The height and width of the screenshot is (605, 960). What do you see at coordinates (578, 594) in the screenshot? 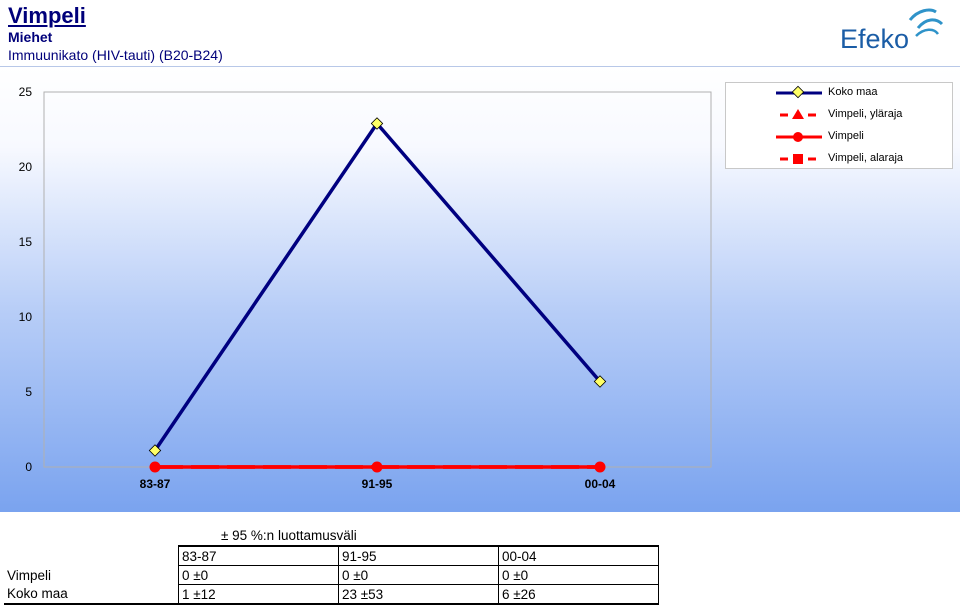
I see `table-cell: 6 ±26` at bounding box center [578, 594].